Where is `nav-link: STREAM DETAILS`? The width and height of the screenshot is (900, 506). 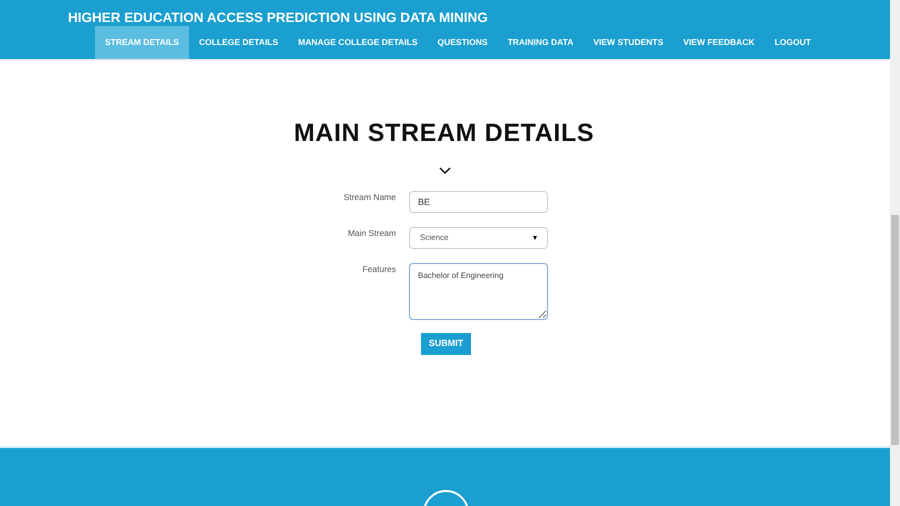 nav-link: STREAM DETAILS is located at coordinates (142, 42).